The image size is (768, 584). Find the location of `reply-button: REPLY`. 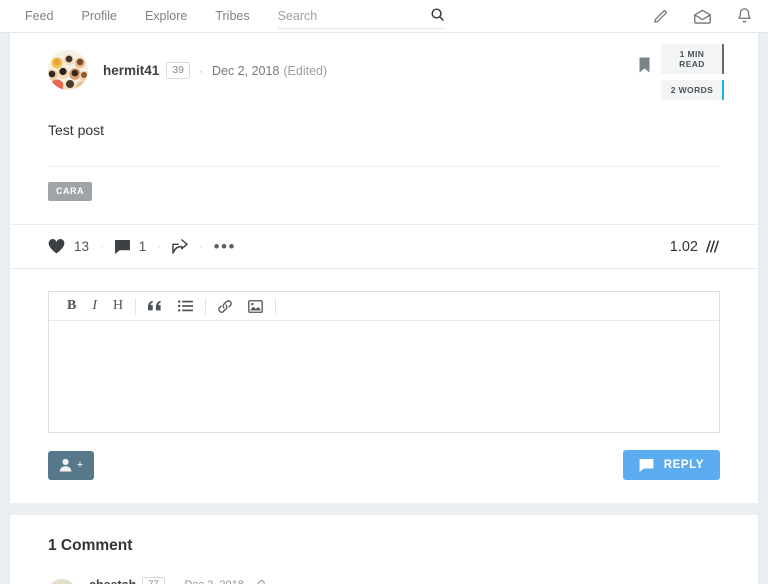

reply-button: REPLY is located at coordinates (671, 465).